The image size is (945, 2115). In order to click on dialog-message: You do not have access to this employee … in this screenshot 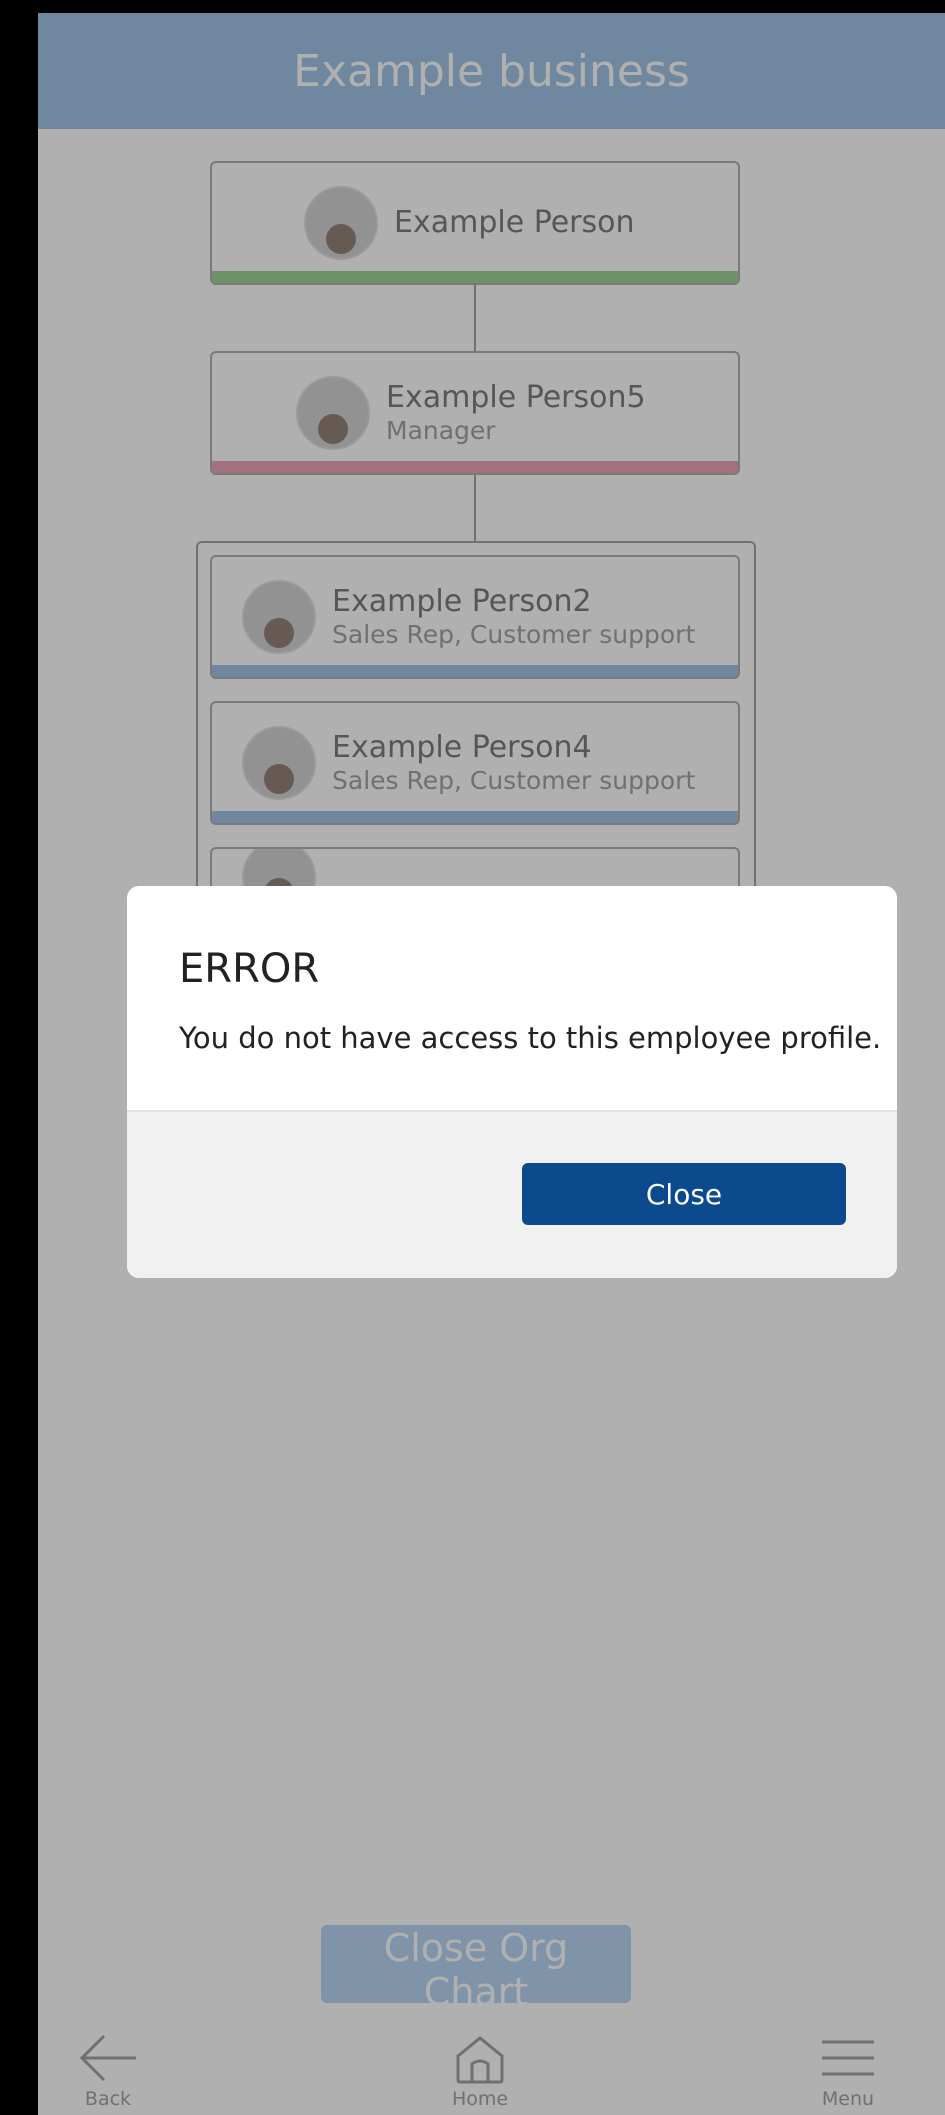, I will do `click(530, 1038)`.